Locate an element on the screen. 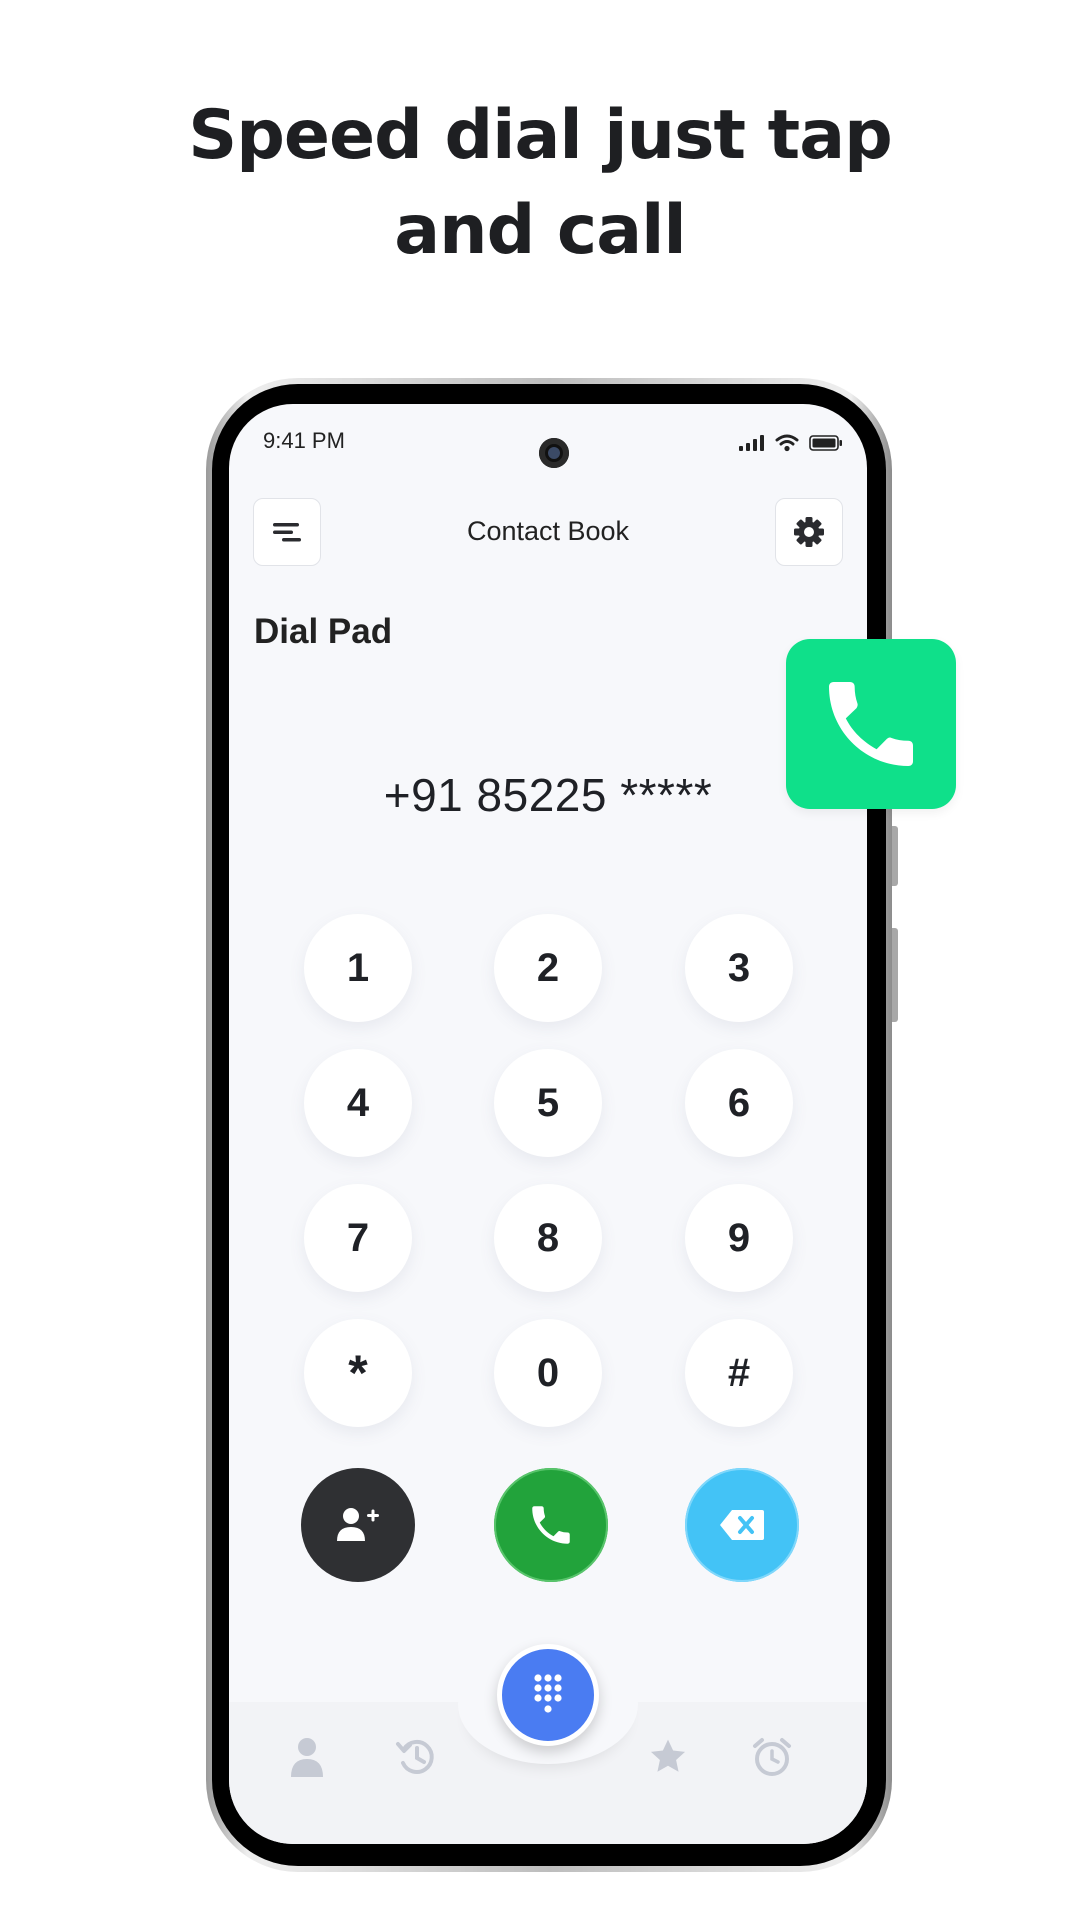 The height and width of the screenshot is (1920, 1080). add-contact-button is located at coordinates (358, 1525).